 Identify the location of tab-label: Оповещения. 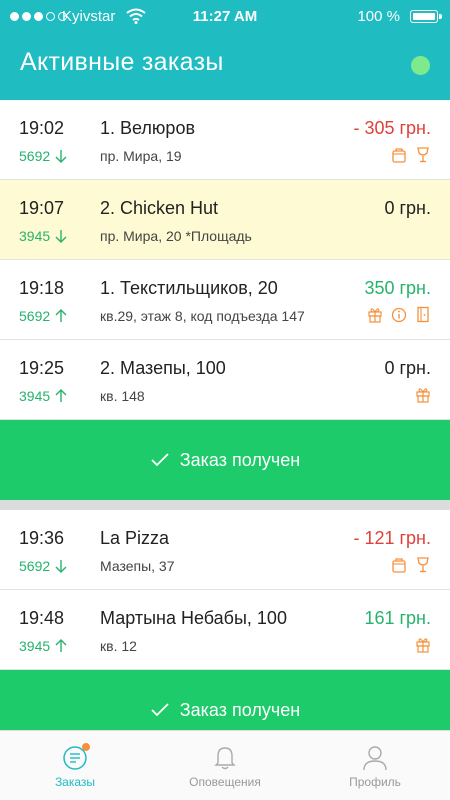
(225, 782).